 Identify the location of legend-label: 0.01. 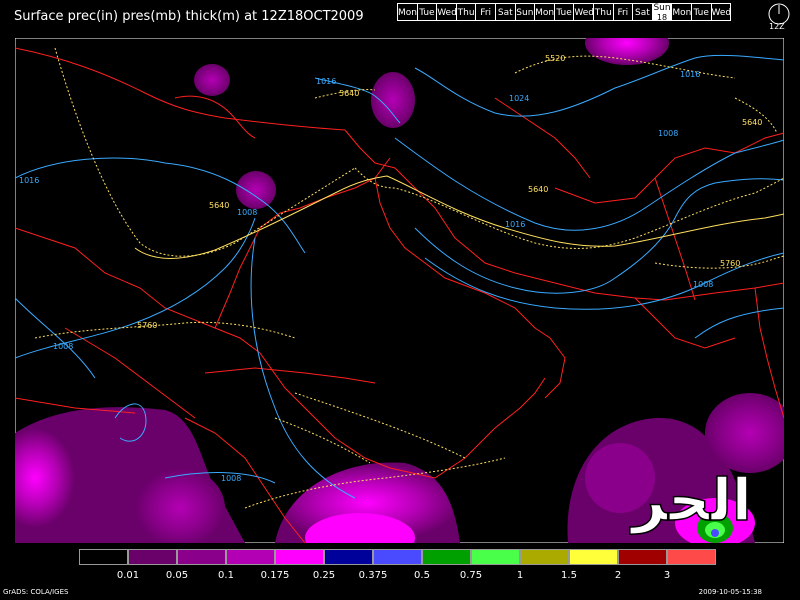
(128, 575).